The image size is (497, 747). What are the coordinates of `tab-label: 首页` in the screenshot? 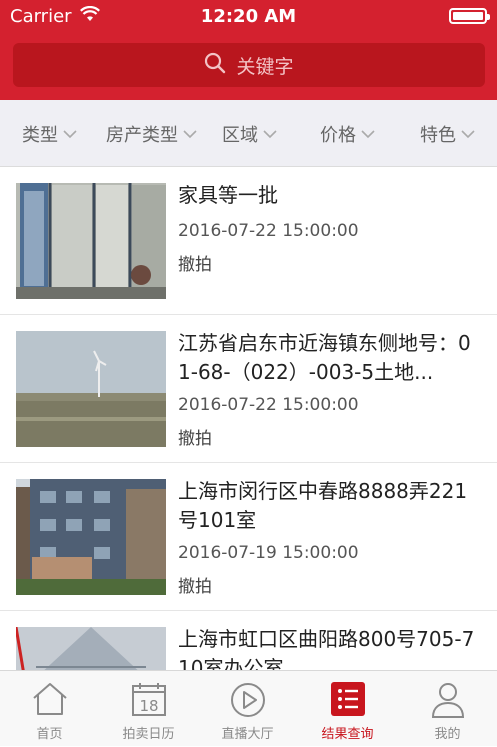 It's located at (49, 734).